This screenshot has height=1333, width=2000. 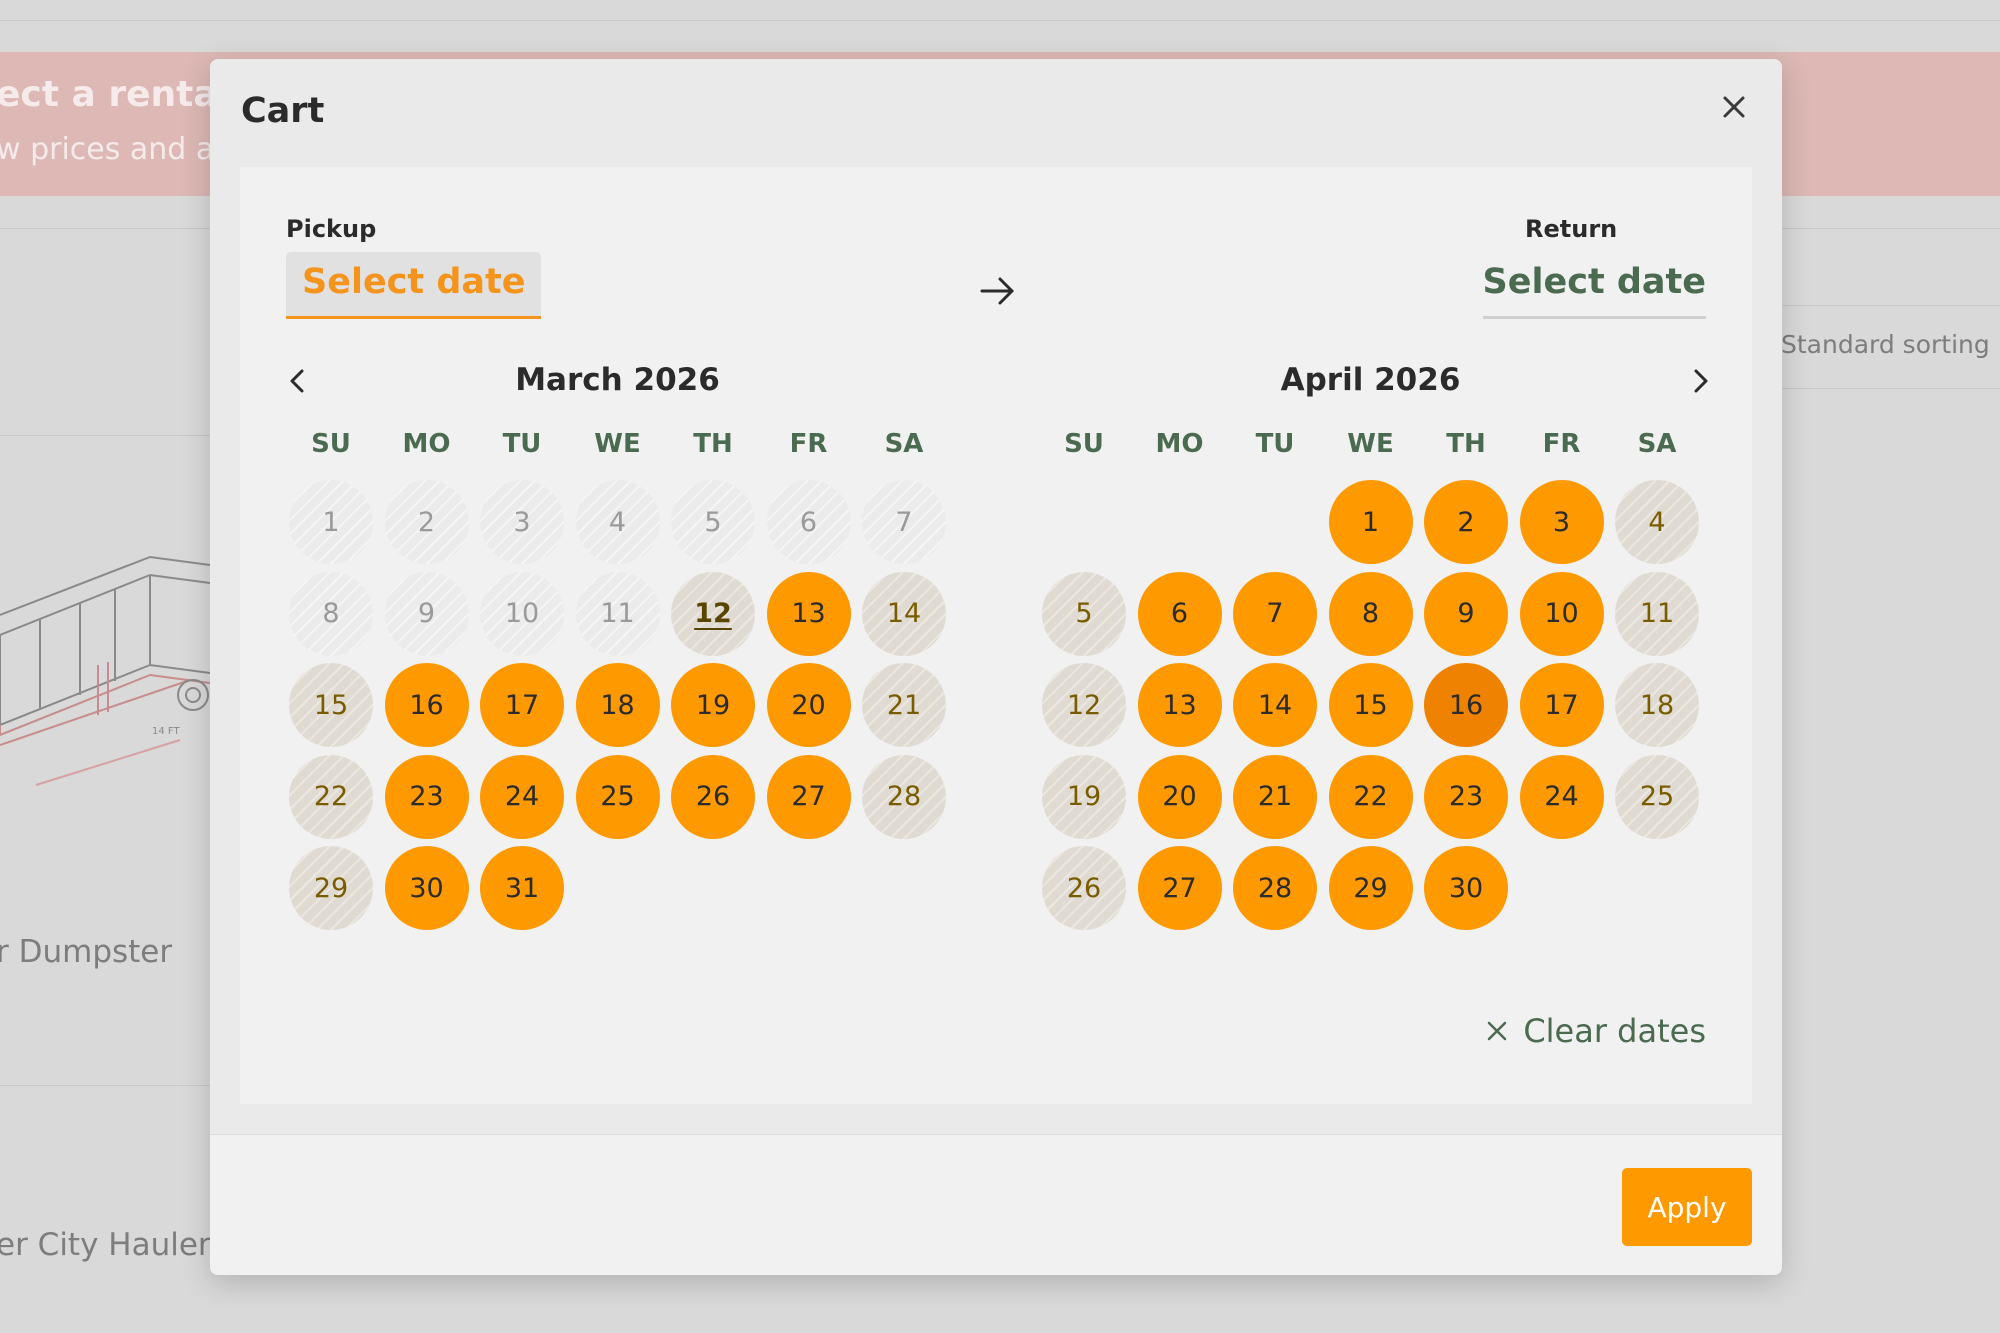 What do you see at coordinates (1275, 444) in the screenshot?
I see `weekday-label: TU` at bounding box center [1275, 444].